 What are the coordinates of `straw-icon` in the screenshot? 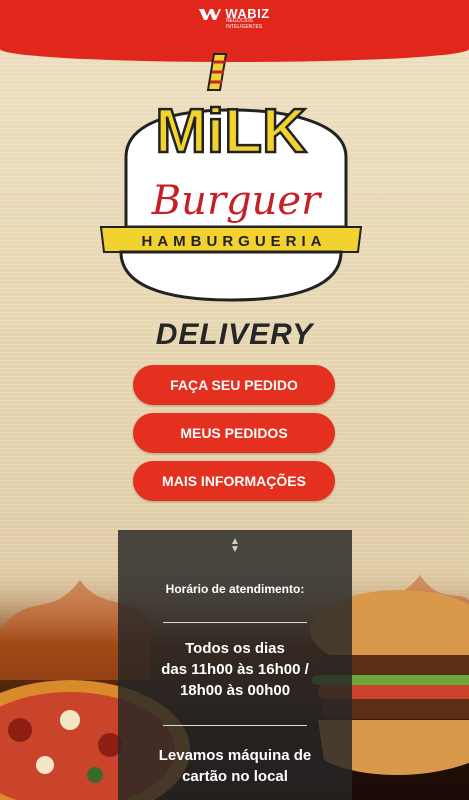 It's located at (217, 72).